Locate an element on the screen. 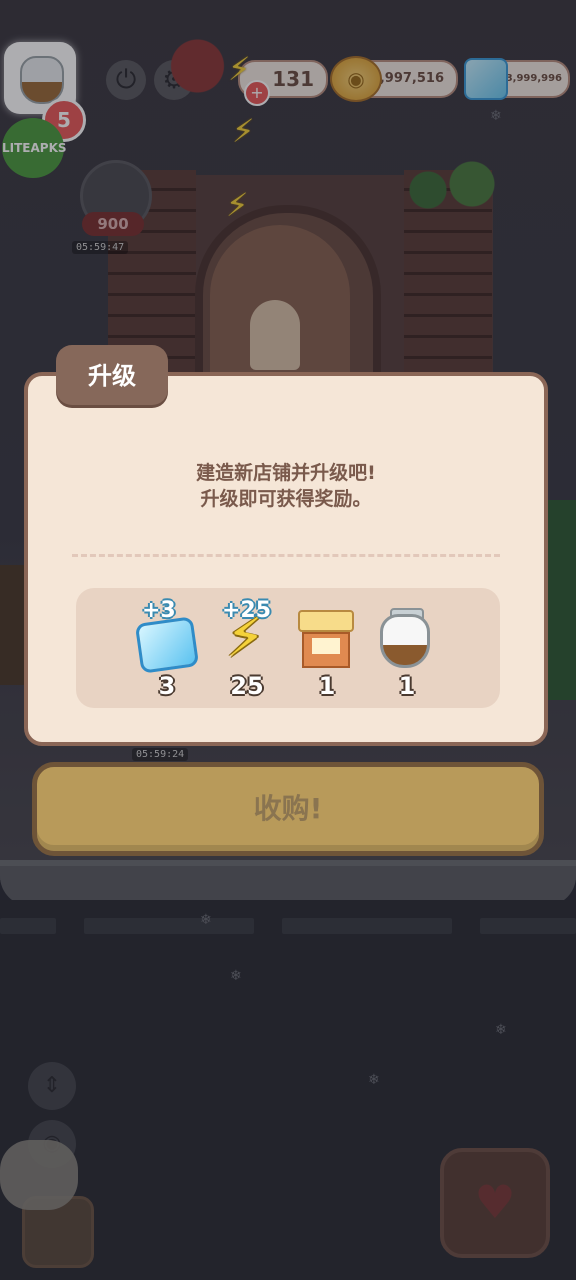  message-line-2: 升级即可获得奖励。 is located at coordinates (286, 499).